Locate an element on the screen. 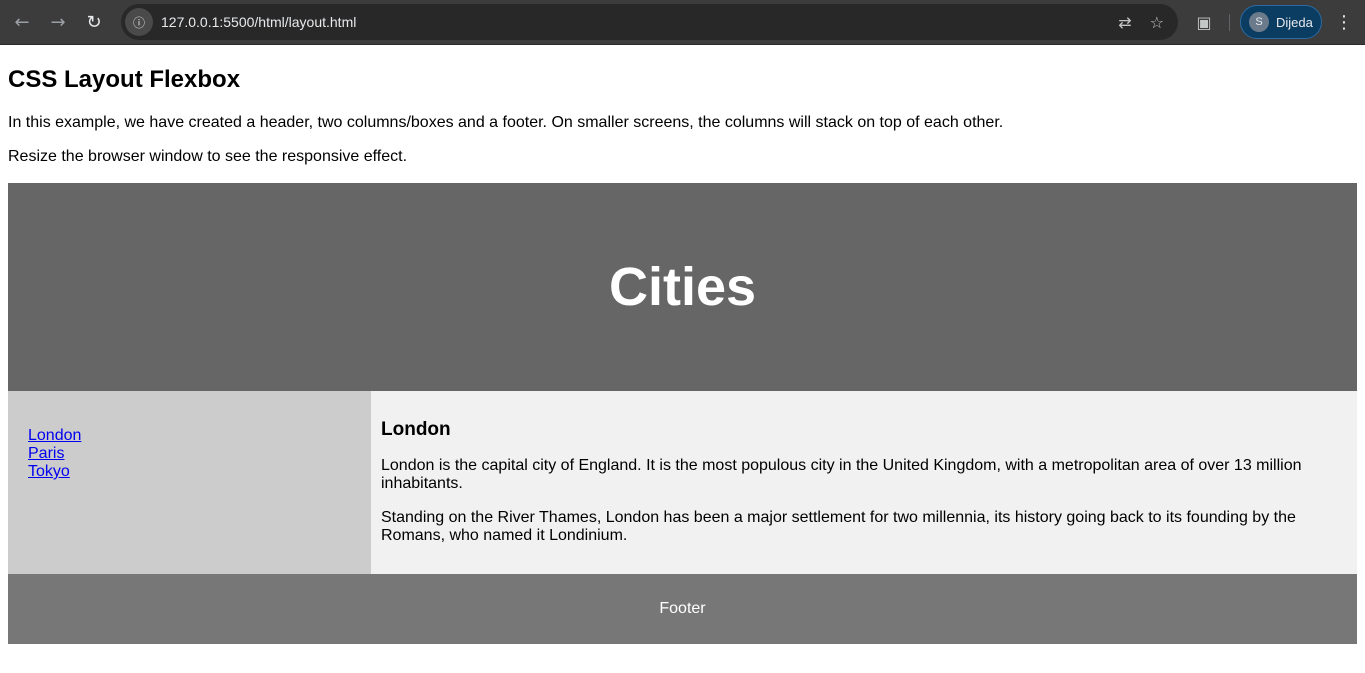  profile-button: S Dijeda is located at coordinates (1281, 22).